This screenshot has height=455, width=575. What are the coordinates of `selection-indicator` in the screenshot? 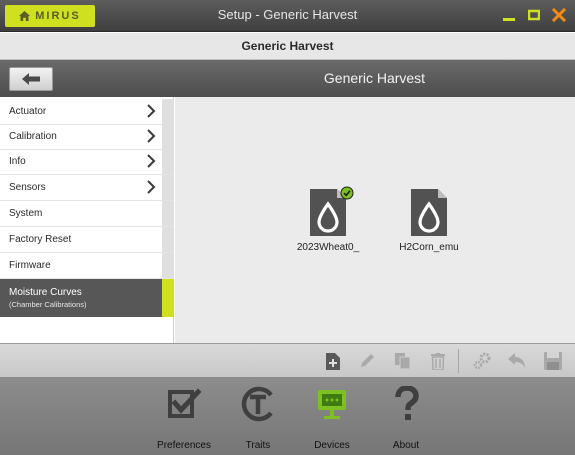 It's located at (168, 298).